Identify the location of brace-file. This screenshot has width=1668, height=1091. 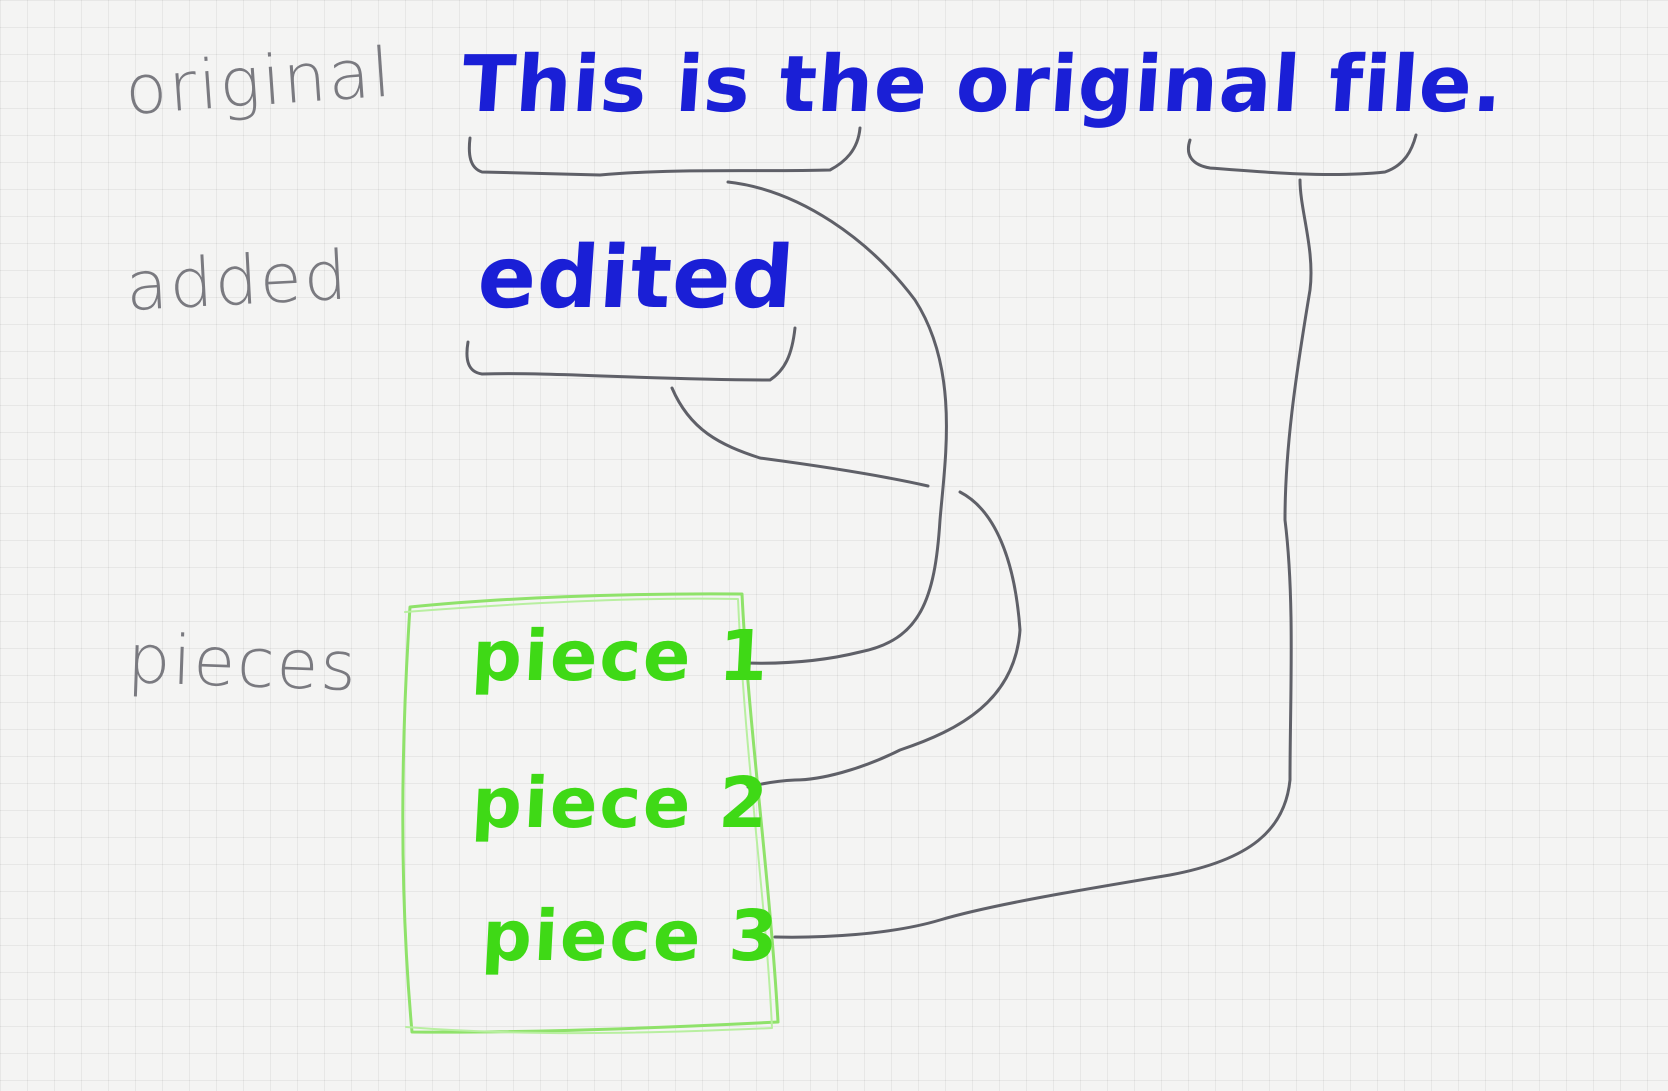
(1302, 155).